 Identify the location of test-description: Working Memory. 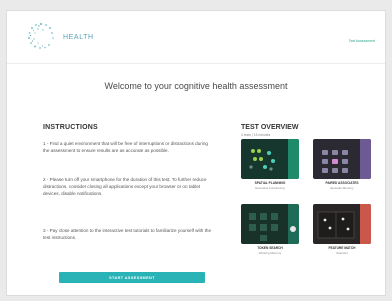
(270, 253).